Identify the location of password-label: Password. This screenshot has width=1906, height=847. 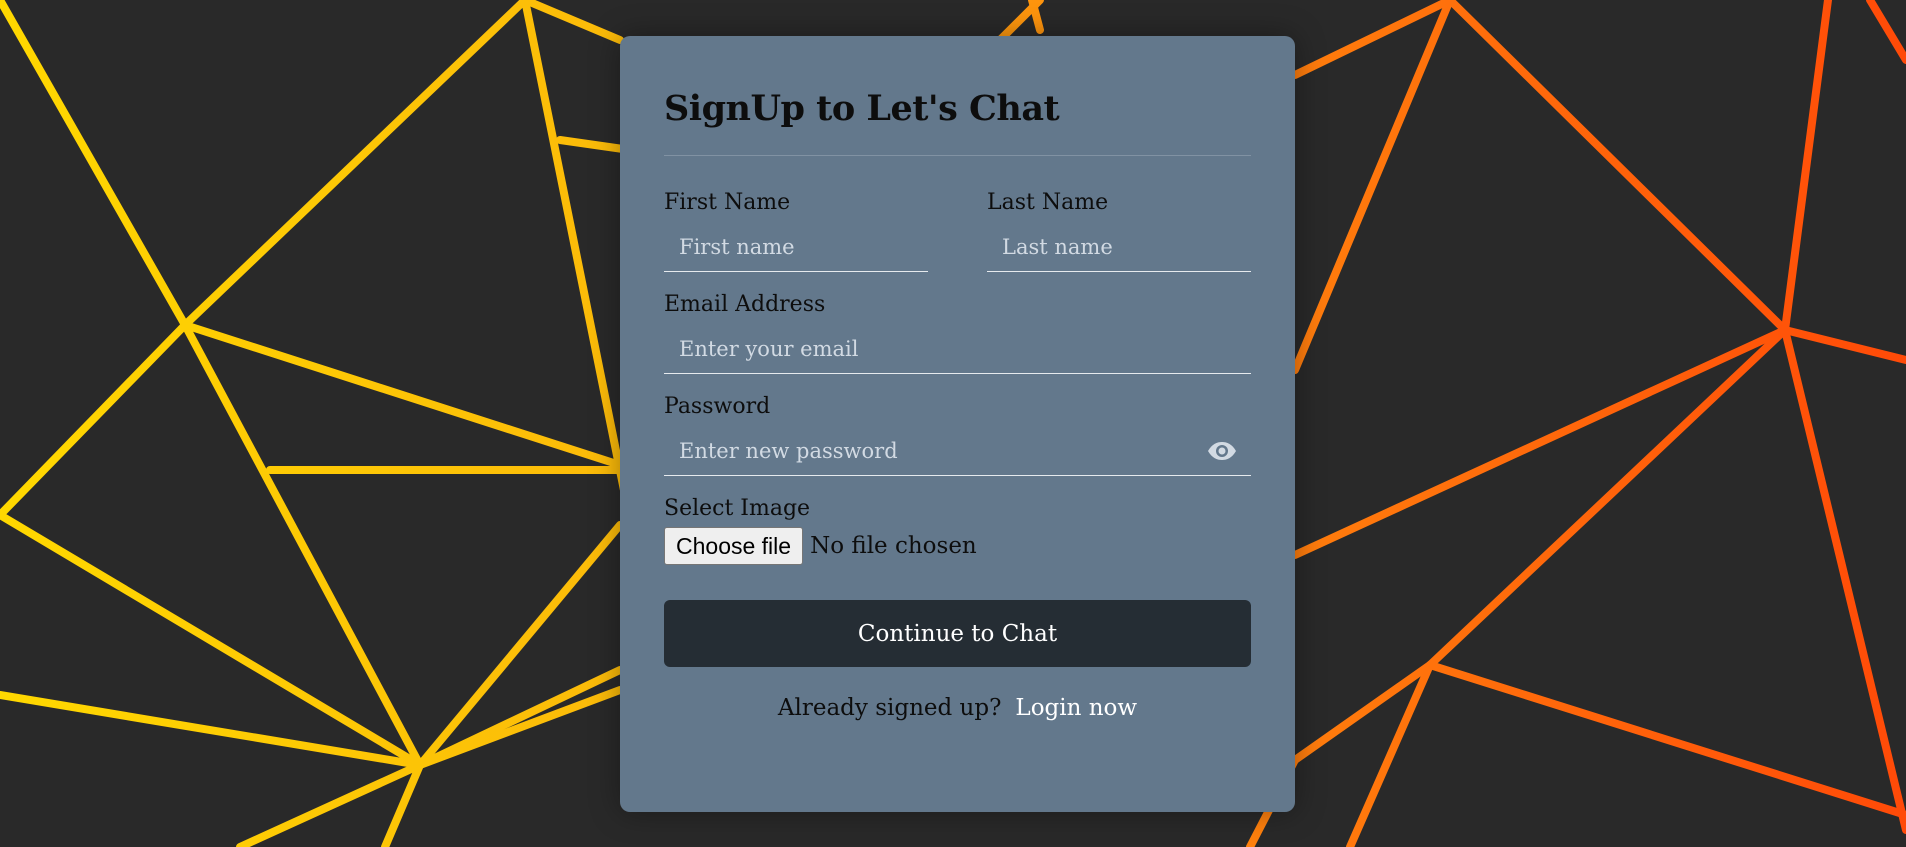
(717, 406).